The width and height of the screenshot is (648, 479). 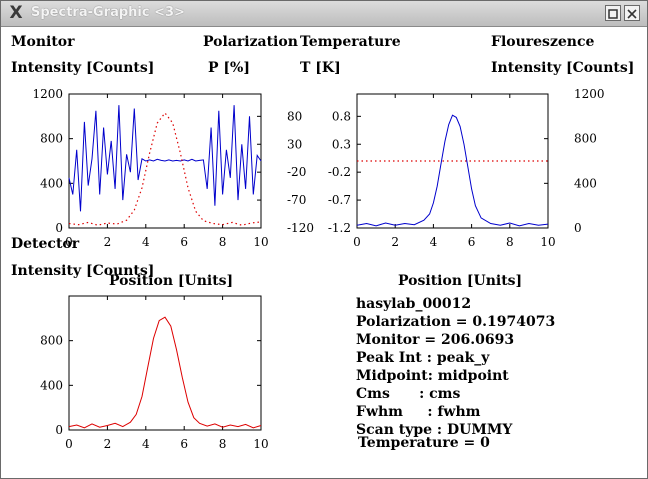 What do you see at coordinates (43, 42) in the screenshot?
I see `monitor-label: Monitor` at bounding box center [43, 42].